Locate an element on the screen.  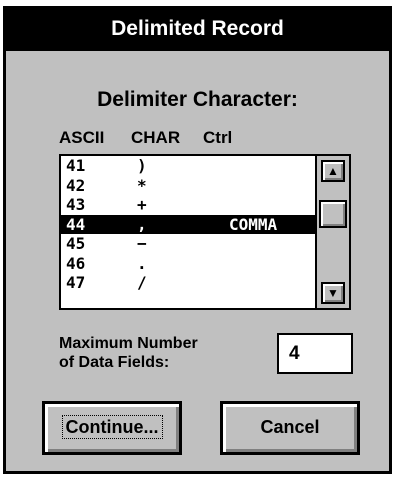
ascii-code: 43 is located at coordinates (76, 204).